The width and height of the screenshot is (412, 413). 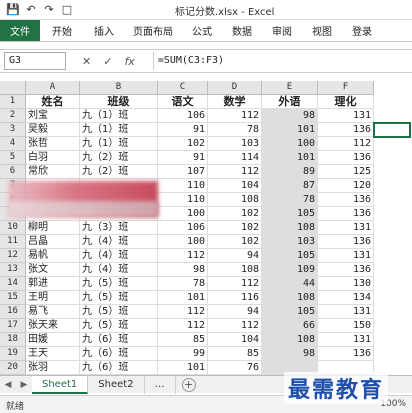 I want to click on table-cell: 87, so click(x=290, y=186).